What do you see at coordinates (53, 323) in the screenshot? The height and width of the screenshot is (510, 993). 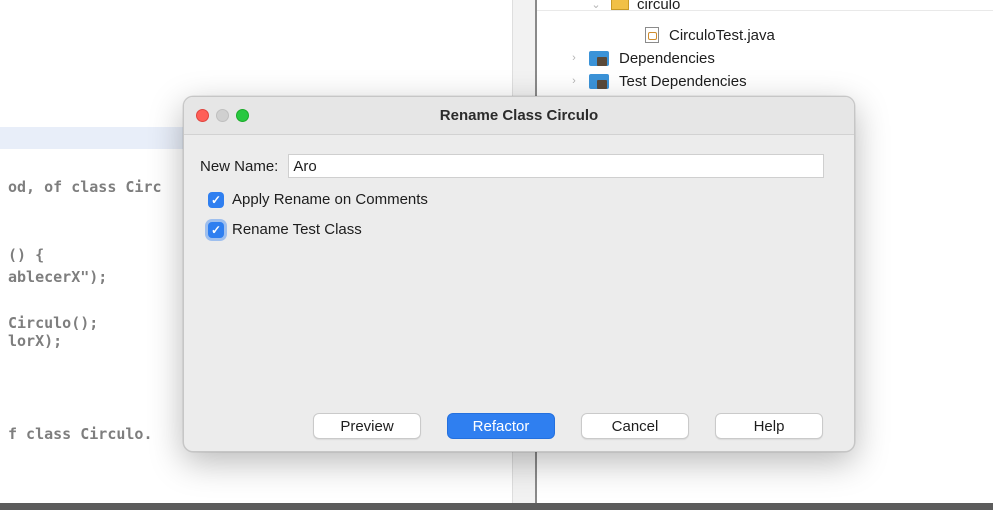 I see `code-line: Circulo();` at bounding box center [53, 323].